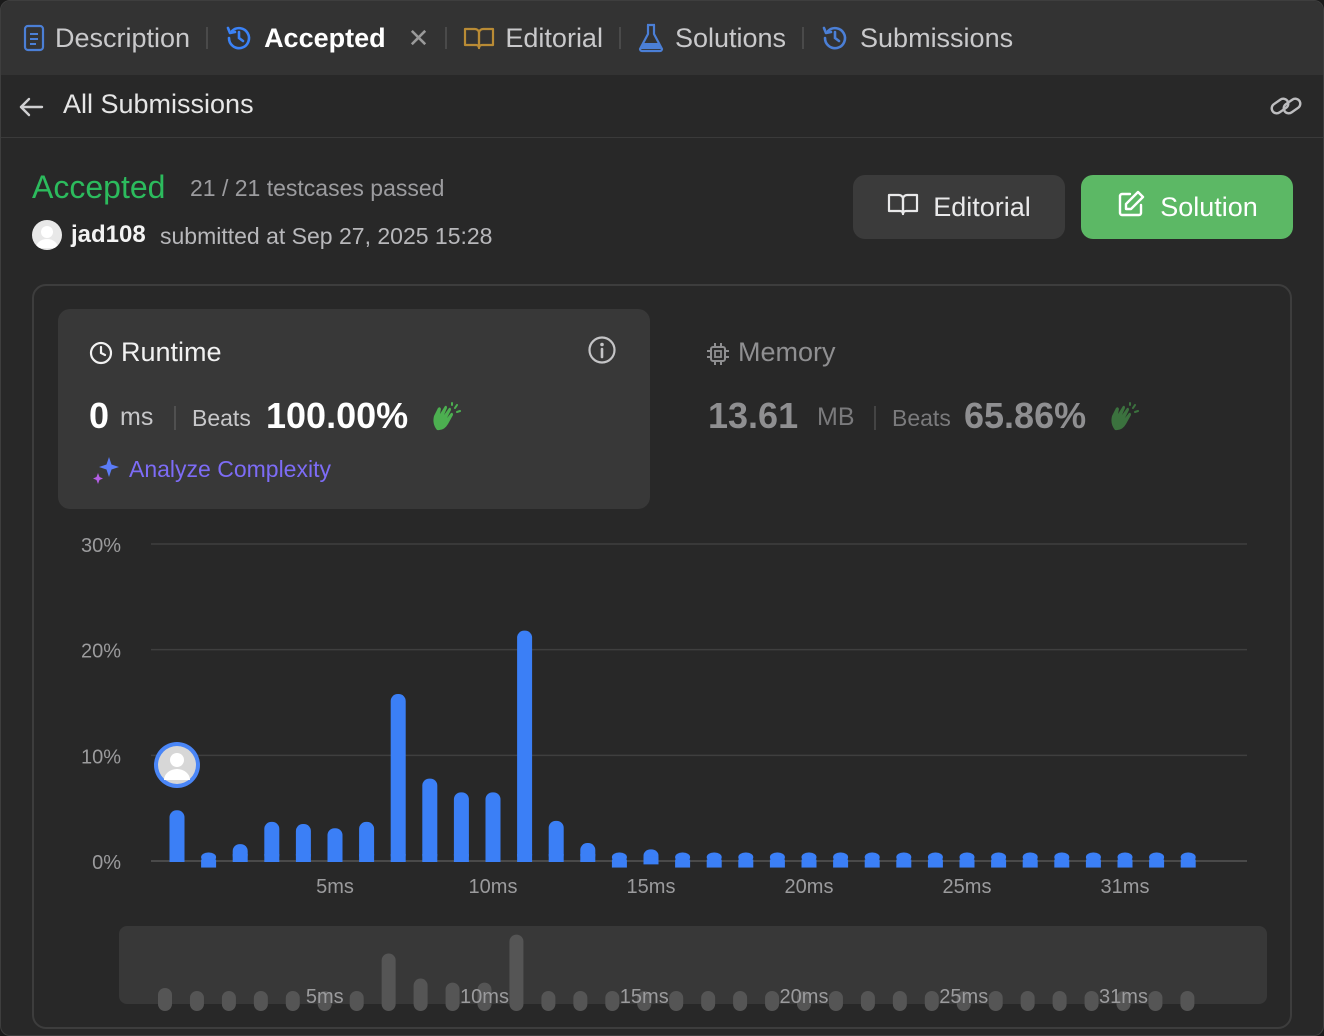 Image resolution: width=1324 pixels, height=1036 pixels. I want to click on navigator-tick-label: 15ms, so click(644, 997).